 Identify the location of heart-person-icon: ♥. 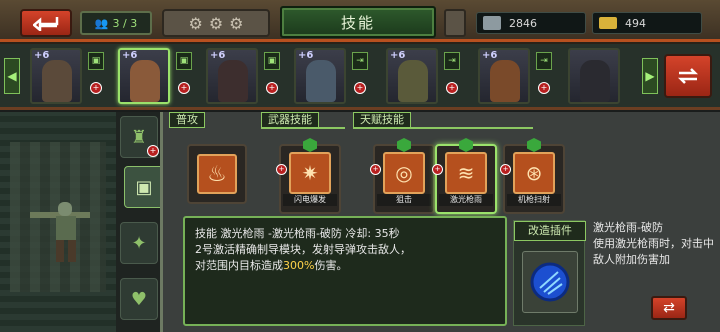
(139, 299).